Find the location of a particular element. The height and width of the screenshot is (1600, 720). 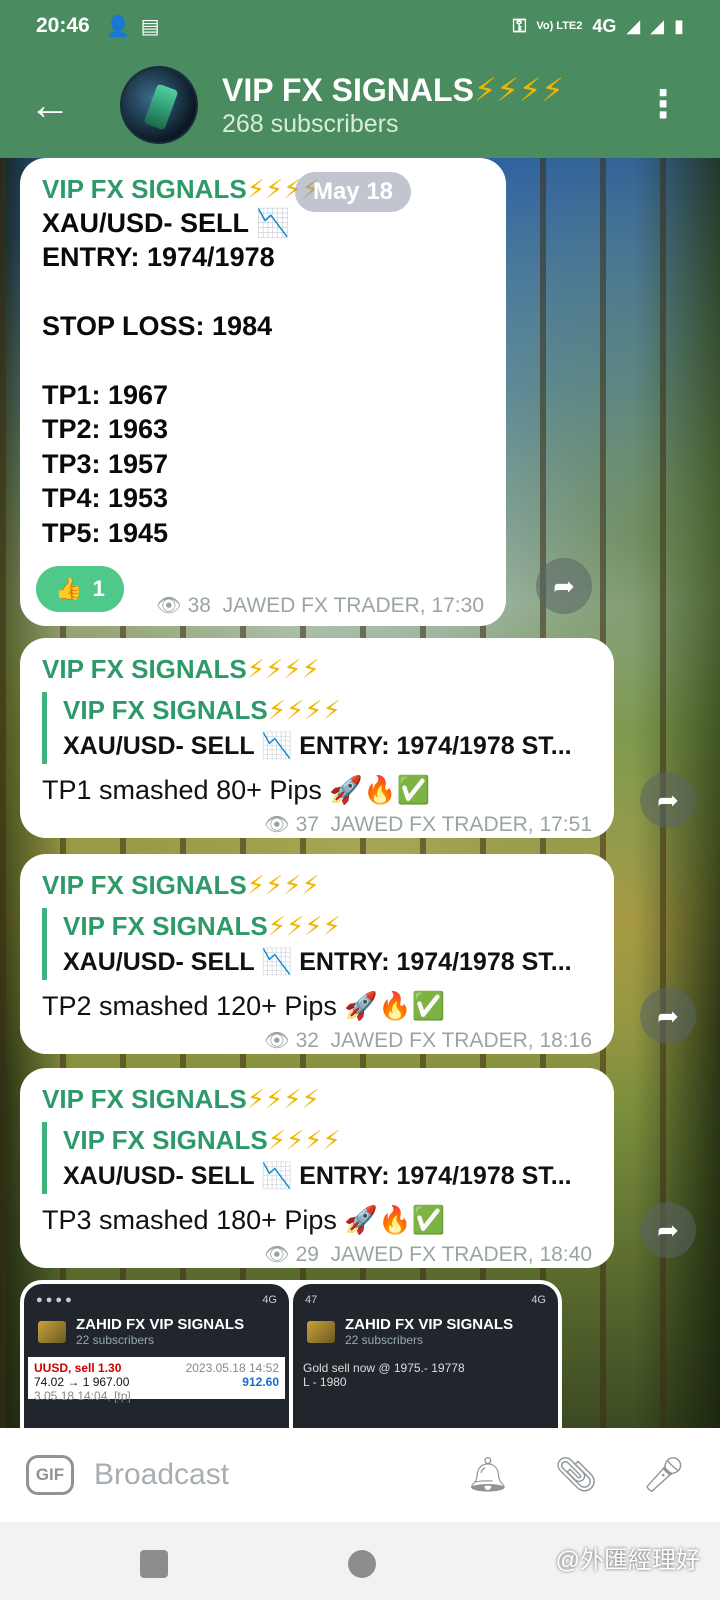

message-meta: 👁 38 JAWED FX TRADER, 17:30 is located at coordinates (320, 605).